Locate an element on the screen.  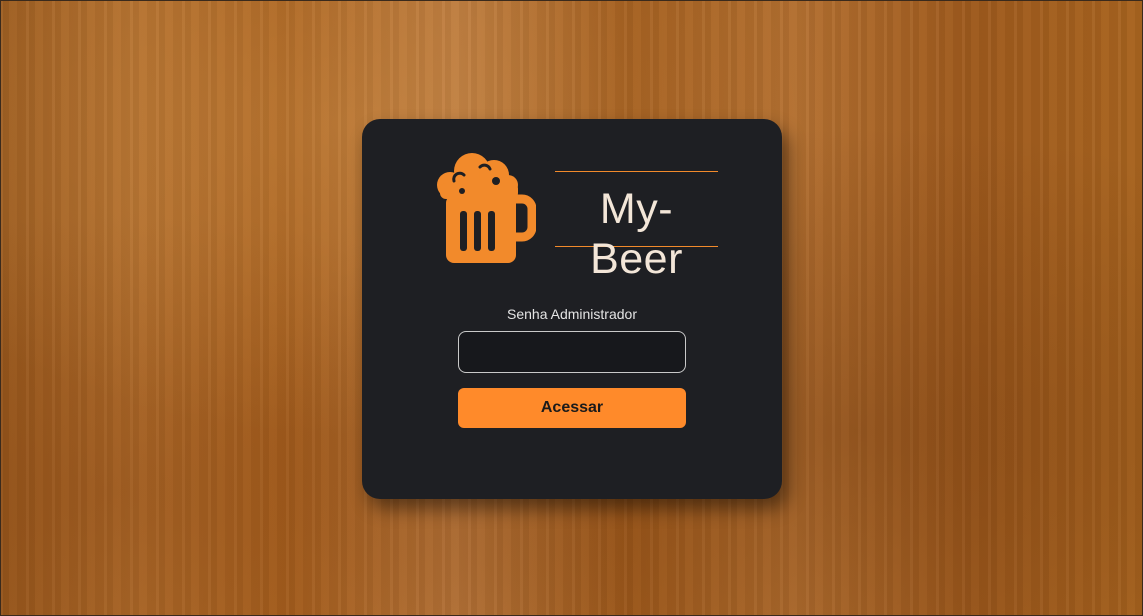
password-input is located at coordinates (572, 352).